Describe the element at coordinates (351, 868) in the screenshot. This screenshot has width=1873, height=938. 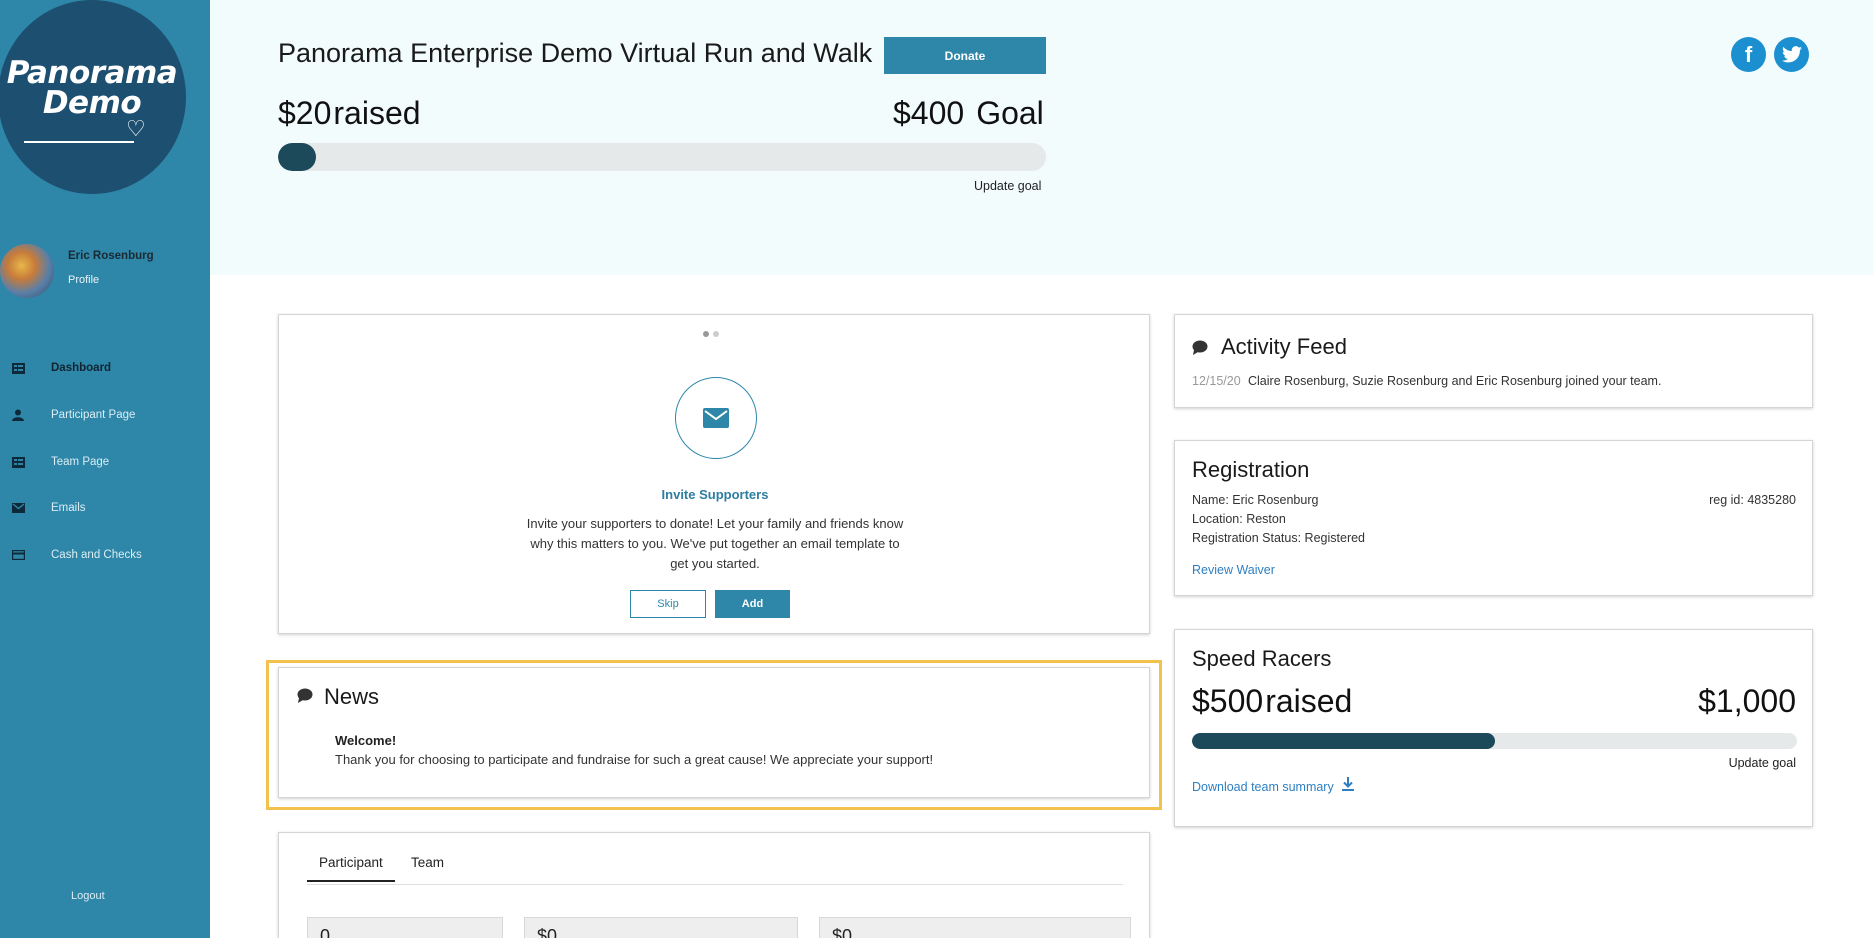
I see `tab-participant: Participant` at that location.